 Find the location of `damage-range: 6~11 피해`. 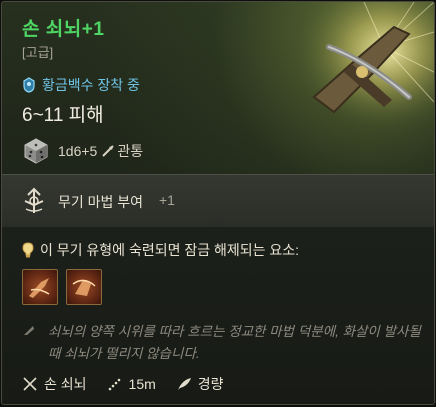

damage-range: 6~11 피해 is located at coordinates (63, 115).